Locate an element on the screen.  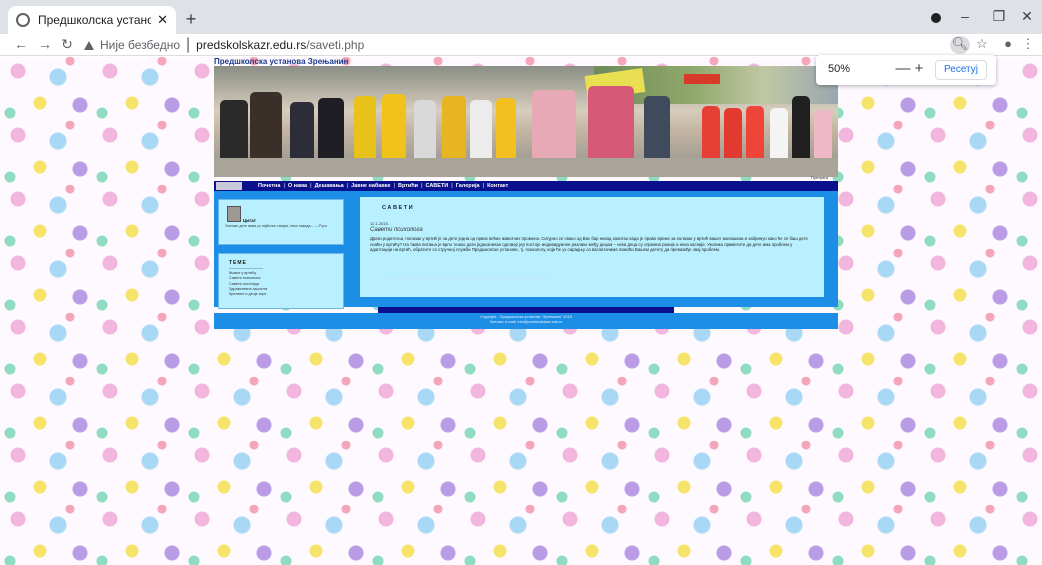
minimize-button: – is located at coordinates (965, 16).